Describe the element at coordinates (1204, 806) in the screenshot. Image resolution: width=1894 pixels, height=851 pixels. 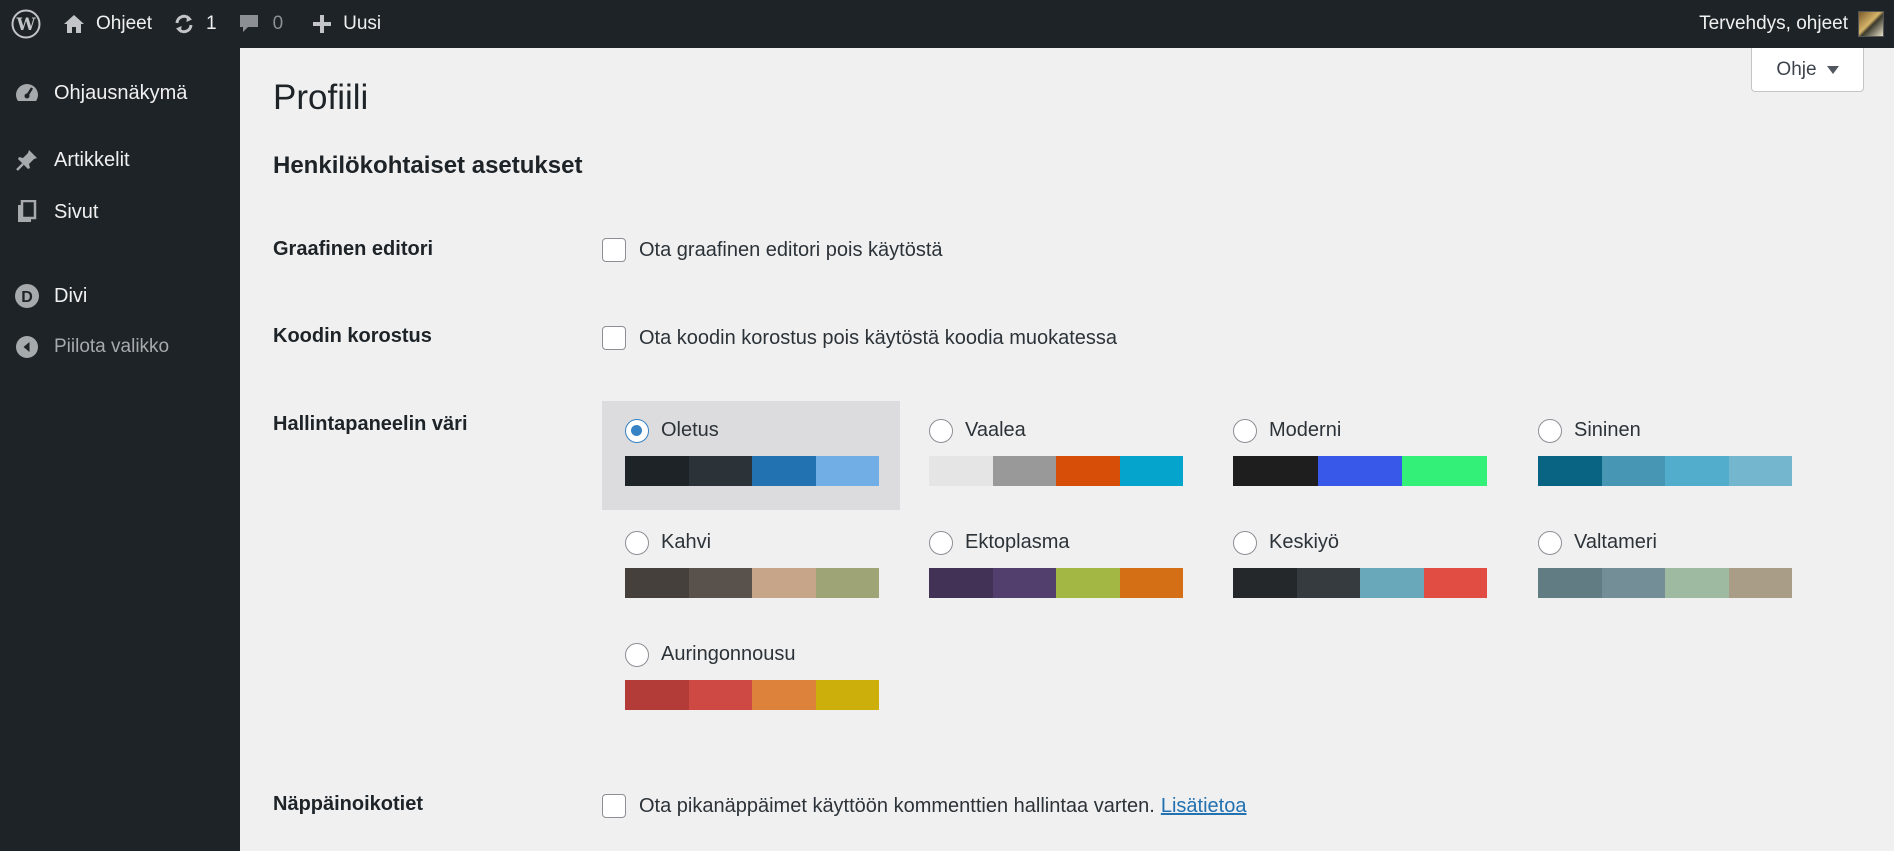
I see `more-info-link: Lisätietoa` at that location.